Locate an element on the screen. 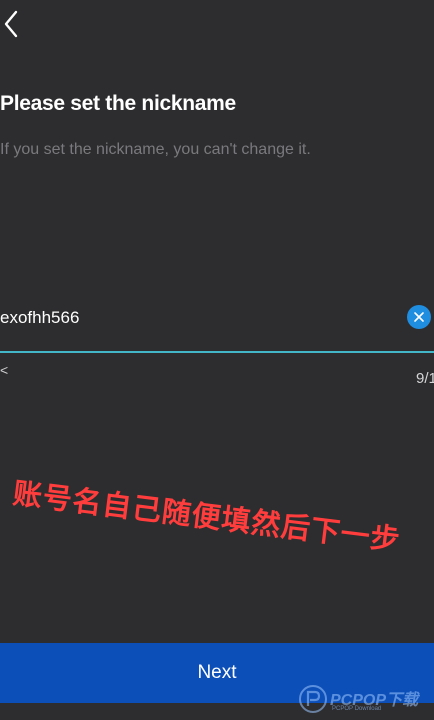 The height and width of the screenshot is (720, 434). input-underline is located at coordinates (217, 352).